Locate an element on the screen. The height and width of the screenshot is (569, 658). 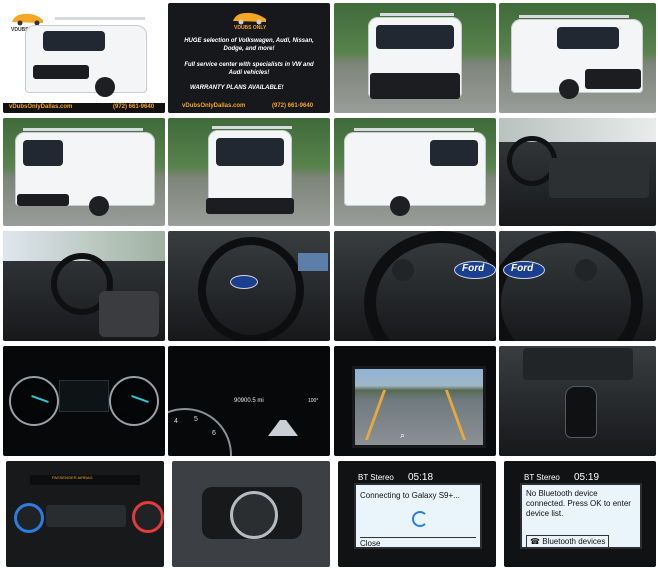
bluetooth-devices-label: Bluetooth devices is located at coordinates (574, 541).